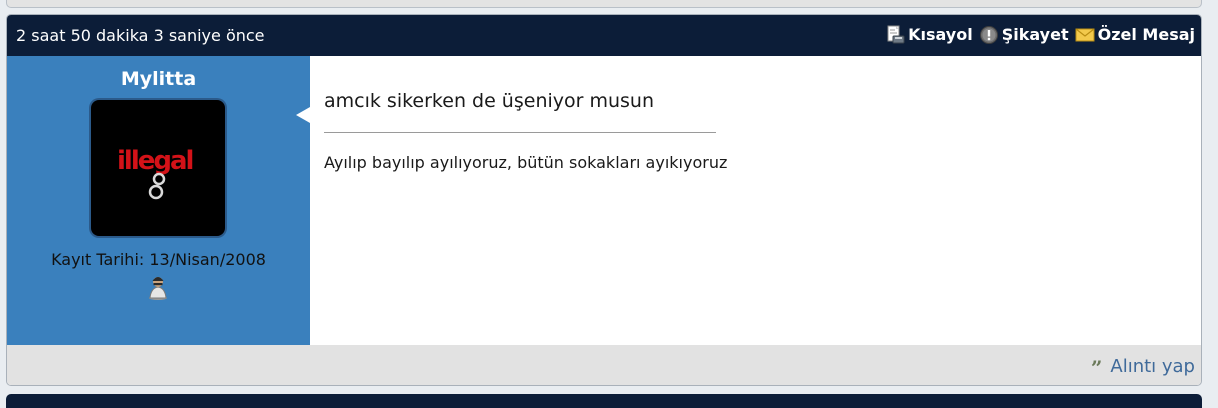  I want to click on signature-divider, so click(520, 132).